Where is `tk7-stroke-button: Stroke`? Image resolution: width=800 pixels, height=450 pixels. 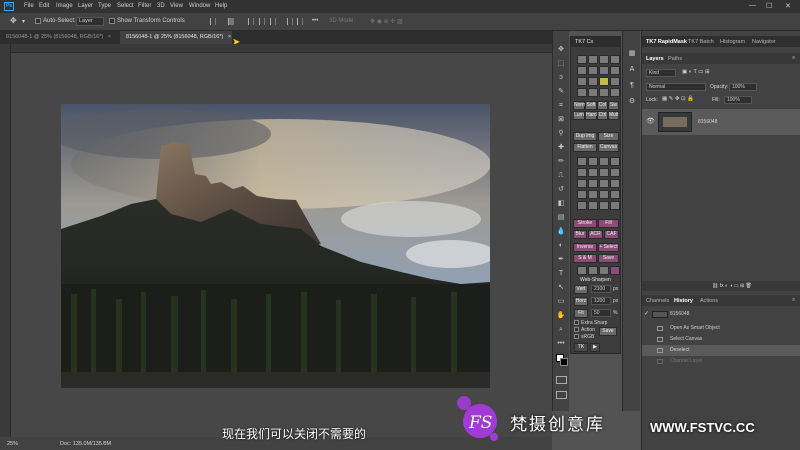 tk7-stroke-button: Stroke is located at coordinates (585, 223).